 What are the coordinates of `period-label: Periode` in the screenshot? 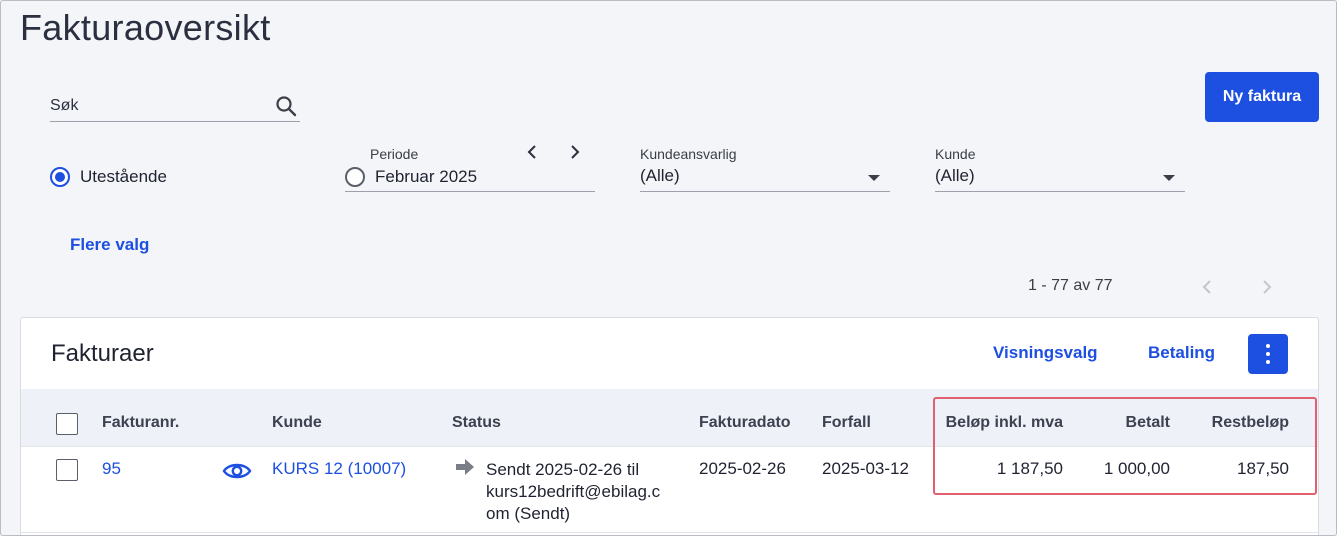 It's located at (394, 154).